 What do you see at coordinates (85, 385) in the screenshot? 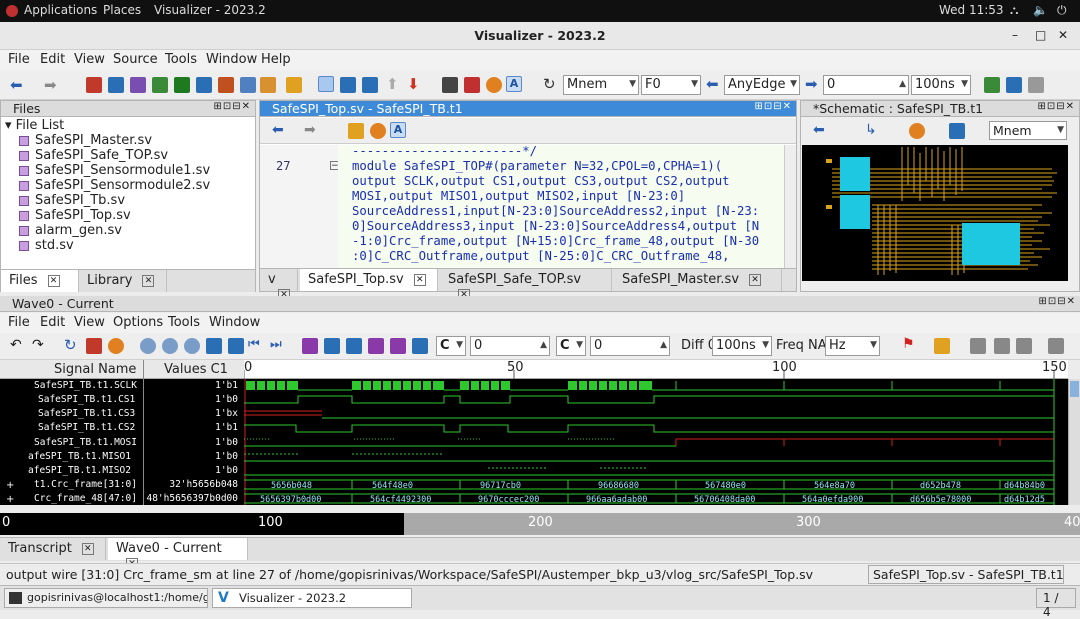
I see `signal-name: SafeSPI_TB.t1.SCLK` at bounding box center [85, 385].